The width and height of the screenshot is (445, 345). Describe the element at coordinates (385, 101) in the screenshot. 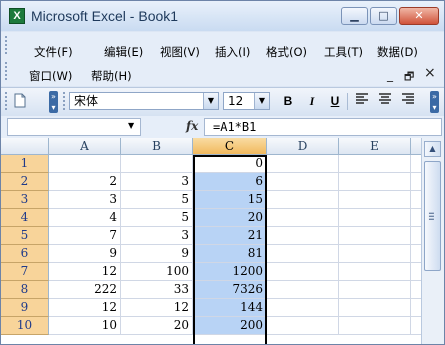

I see `align-center-button` at that location.